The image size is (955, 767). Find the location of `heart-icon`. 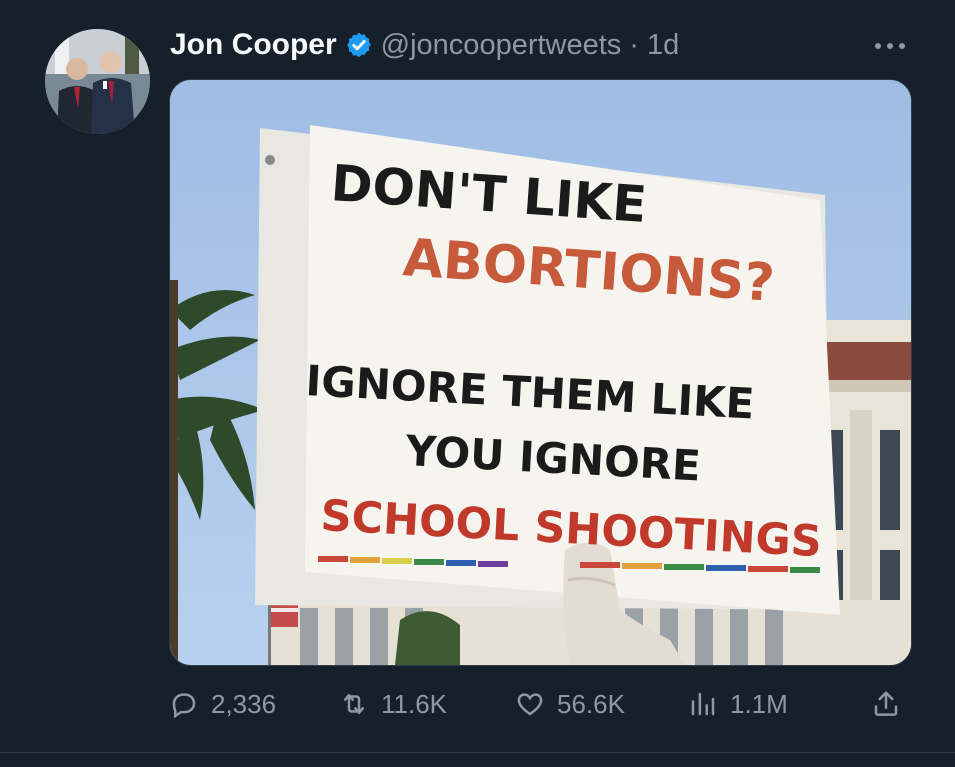

heart-icon is located at coordinates (530, 704).